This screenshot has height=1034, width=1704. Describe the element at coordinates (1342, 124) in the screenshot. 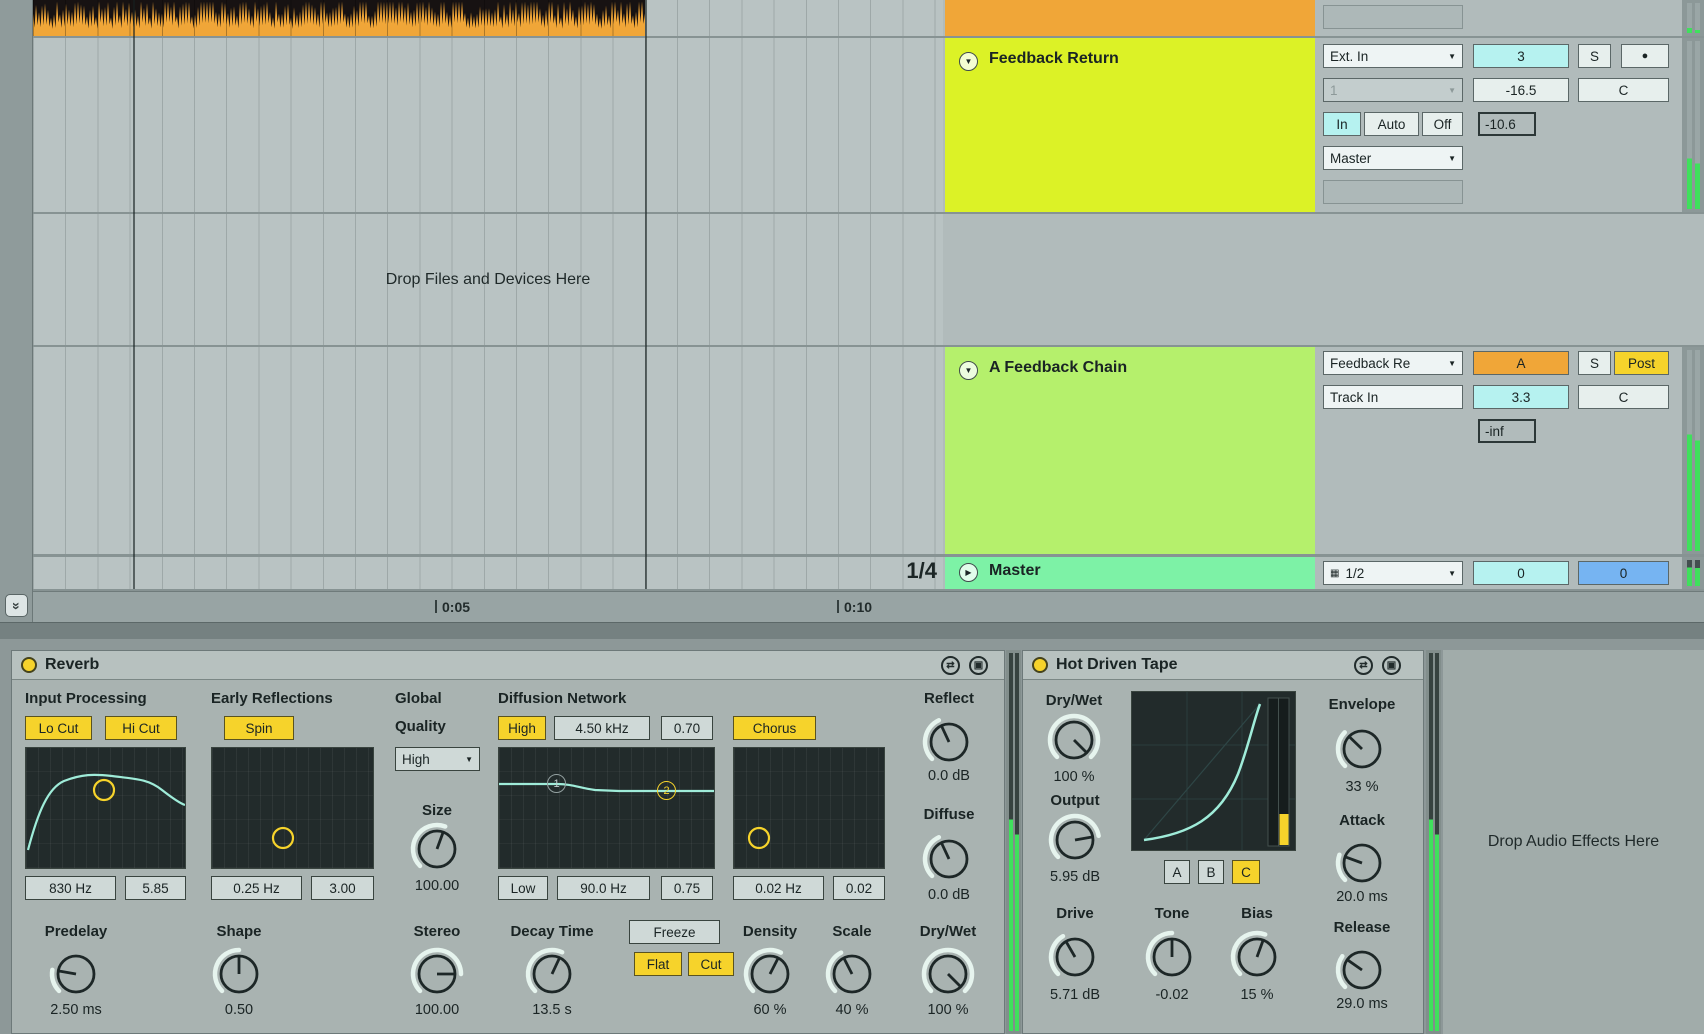

I see `monitor-in-button: In` at that location.